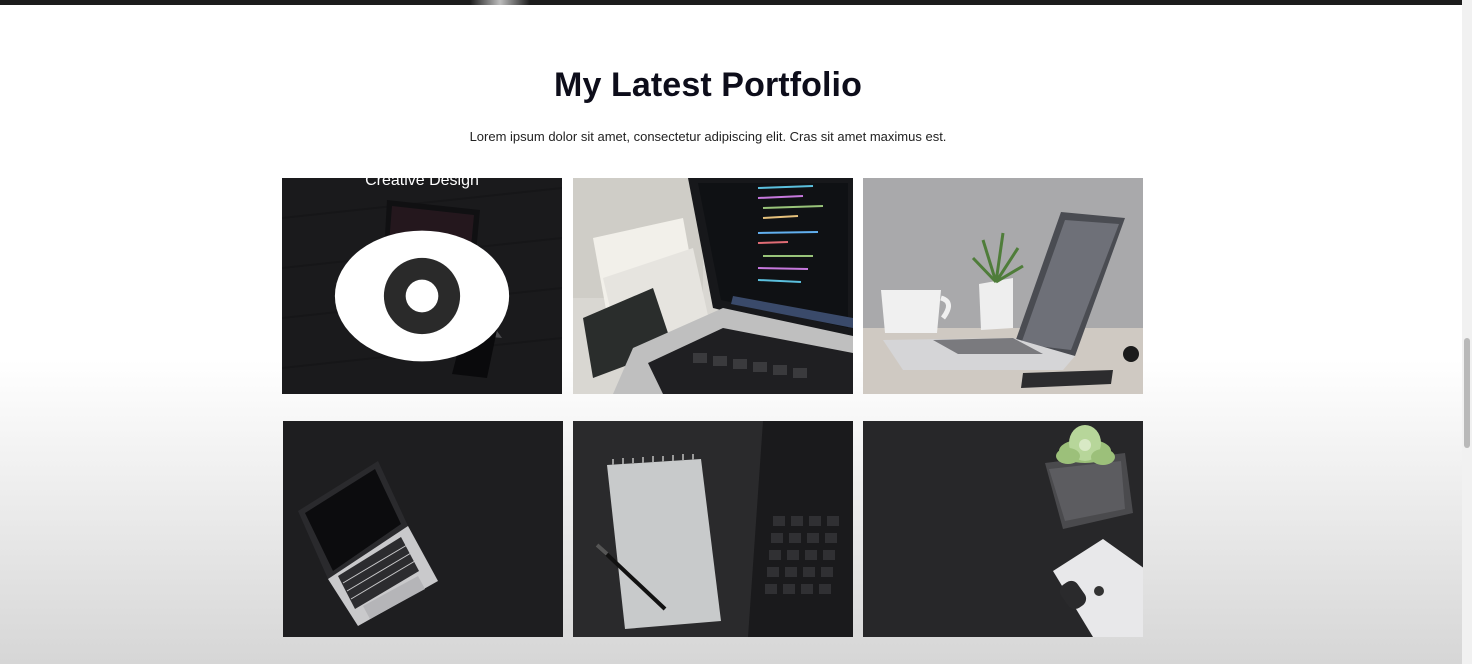 The image size is (1472, 664). Describe the element at coordinates (1467, 332) in the screenshot. I see `page-scrollbar` at that location.